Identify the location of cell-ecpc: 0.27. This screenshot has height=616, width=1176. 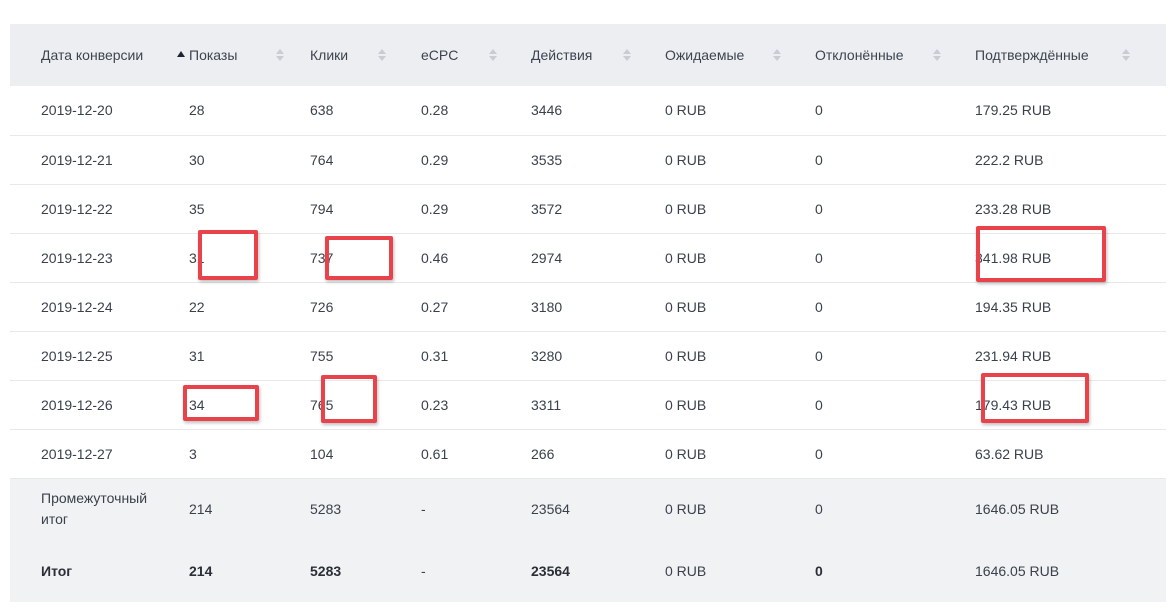
(435, 306).